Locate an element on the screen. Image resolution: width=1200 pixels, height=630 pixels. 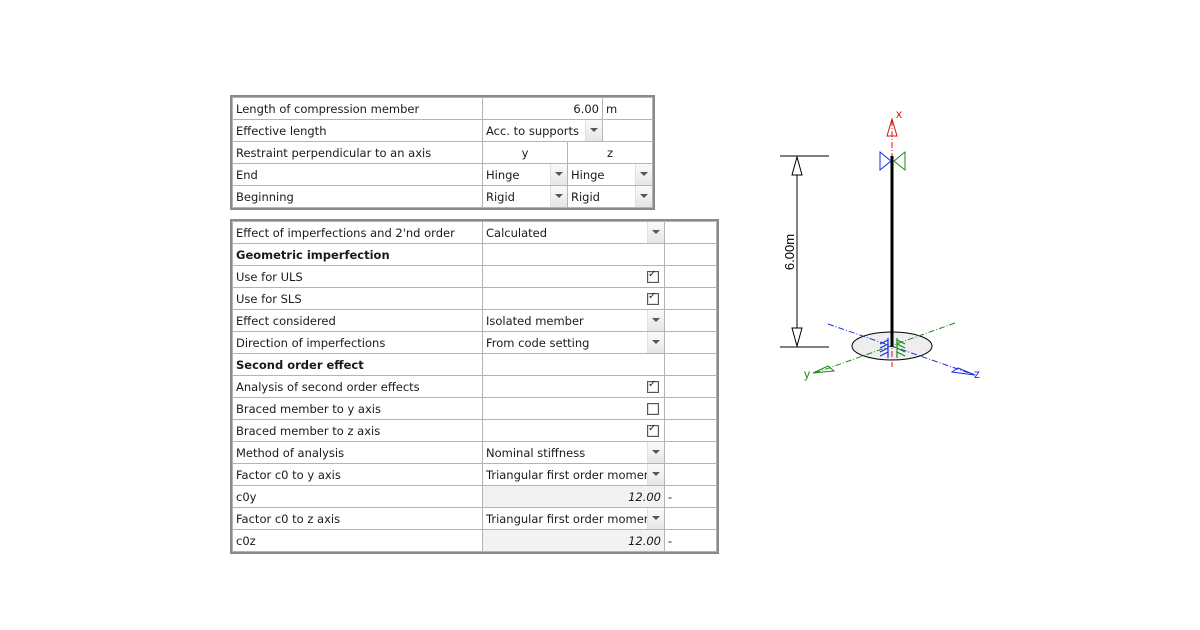
row-method: Method of analysis Nominal stiffness is located at coordinates (474, 452).